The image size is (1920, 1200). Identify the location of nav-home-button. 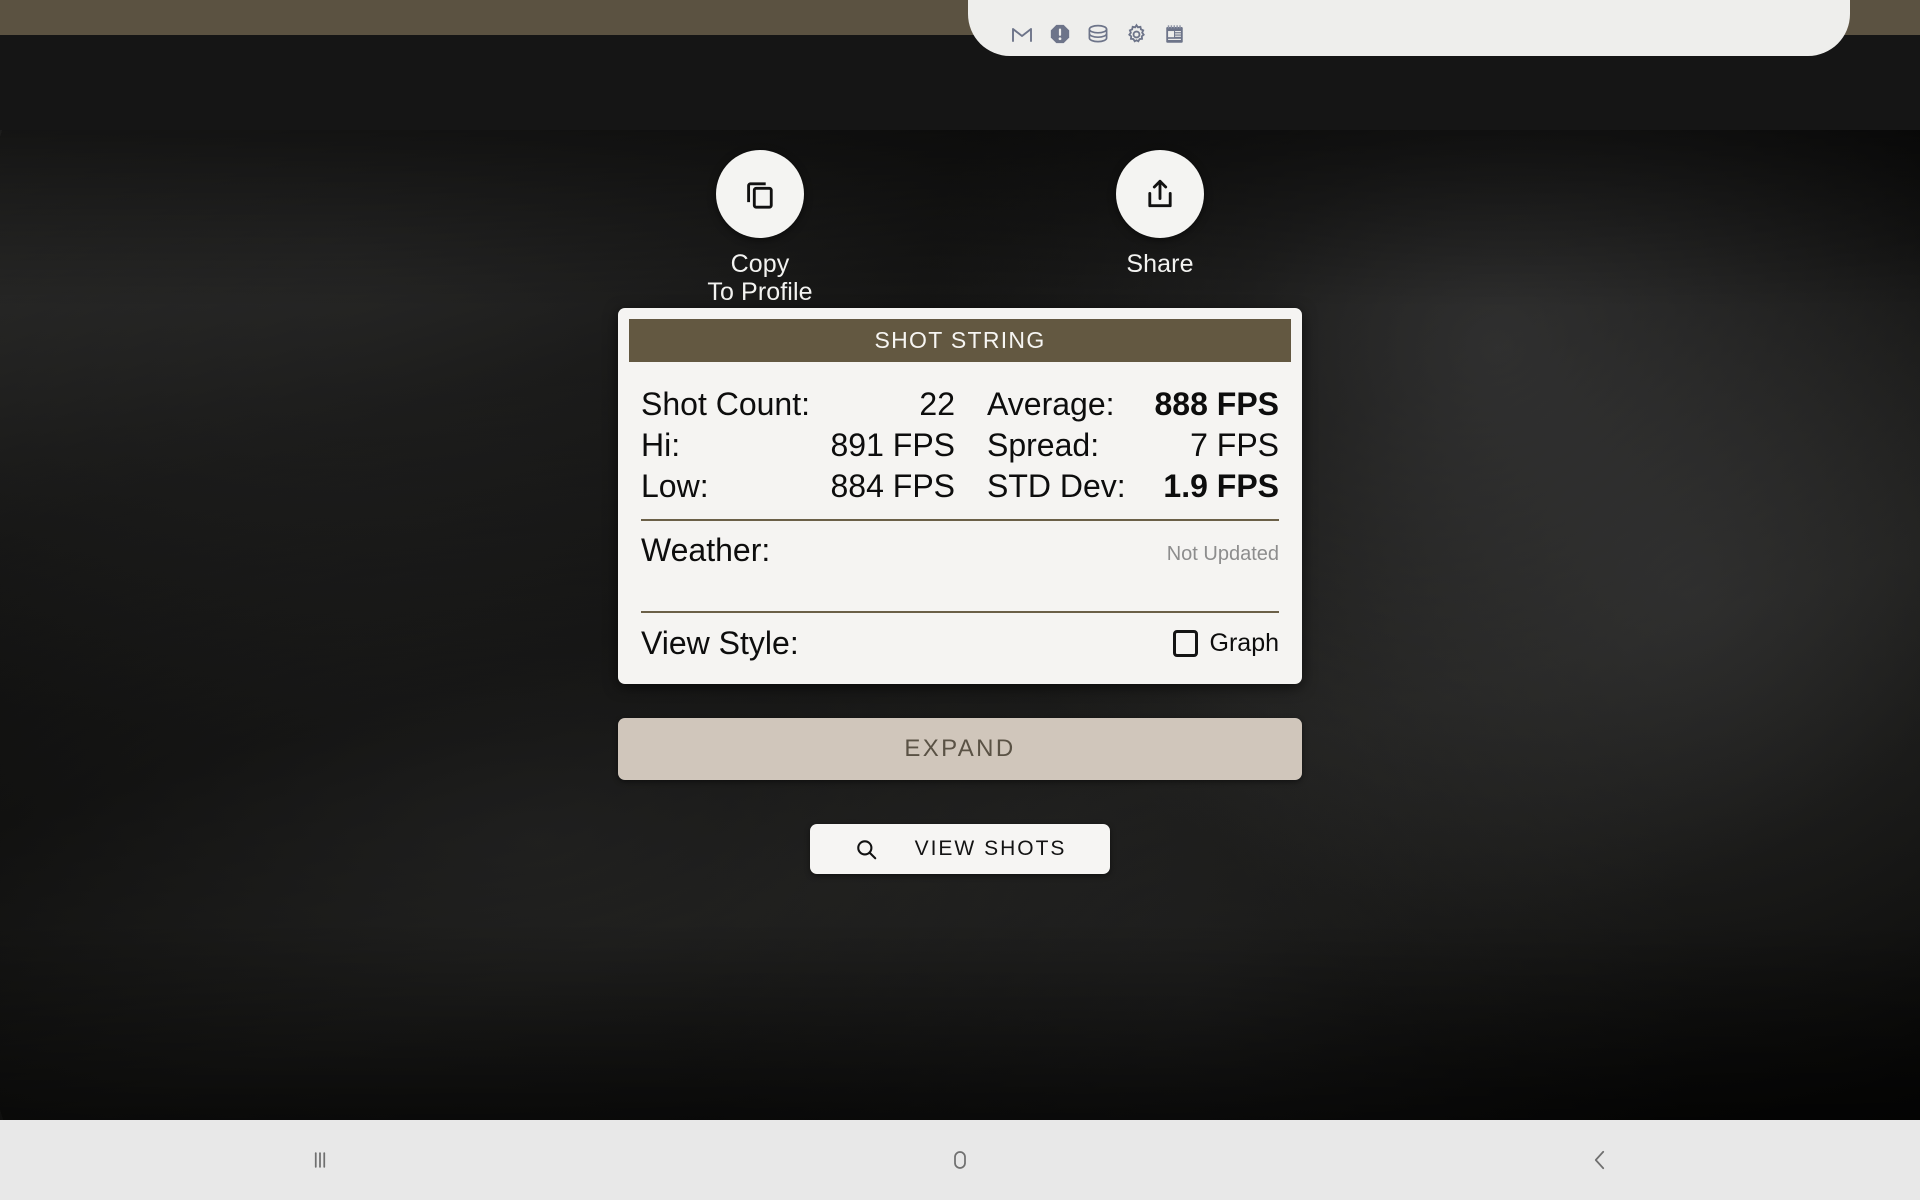
(960, 1160).